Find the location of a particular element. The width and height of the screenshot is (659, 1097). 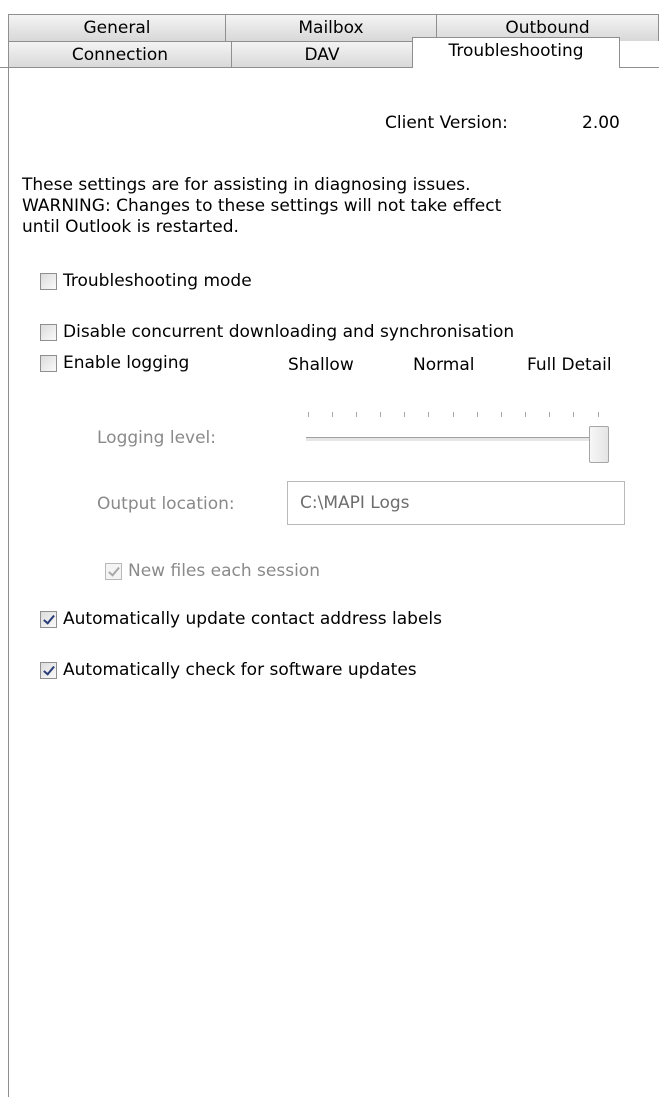

tab-mailbox: Mailbox is located at coordinates (331, 27).